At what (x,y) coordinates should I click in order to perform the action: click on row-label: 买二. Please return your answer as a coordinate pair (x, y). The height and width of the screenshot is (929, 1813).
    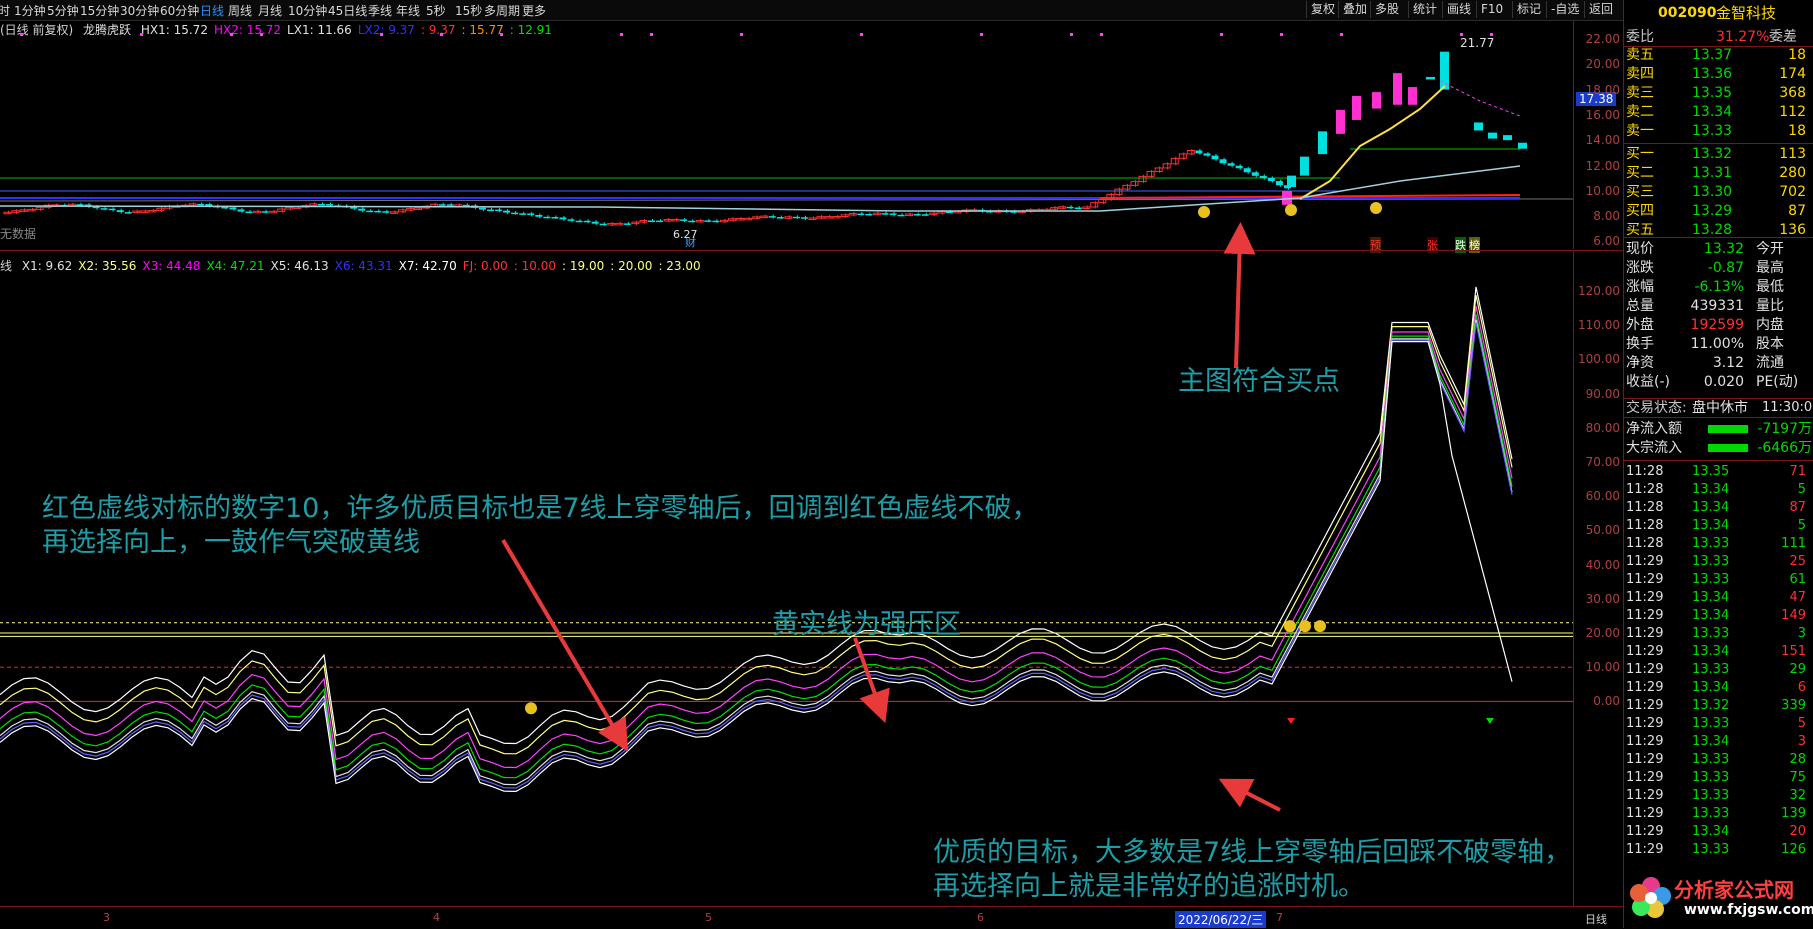
    Looking at the image, I should click on (1640, 173).